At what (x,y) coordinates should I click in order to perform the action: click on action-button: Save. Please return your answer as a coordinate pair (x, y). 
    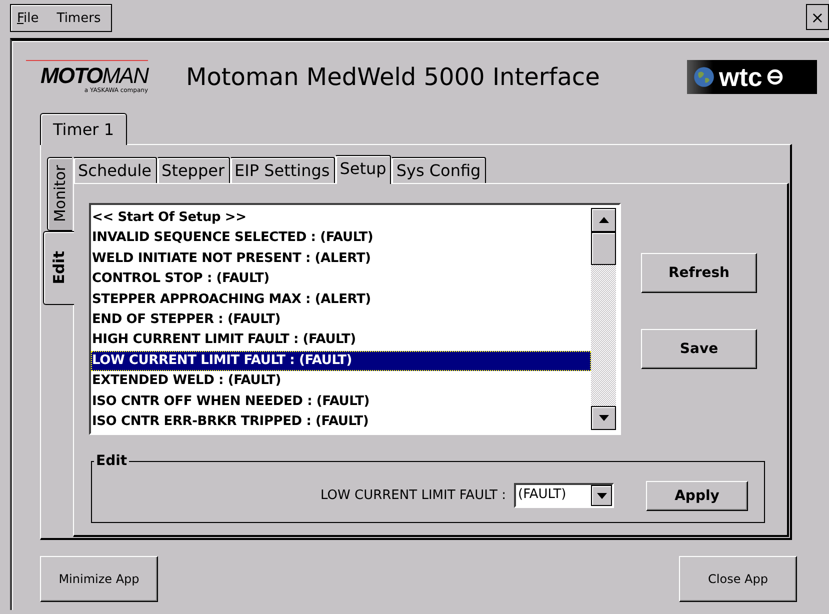
    Looking at the image, I should click on (699, 349).